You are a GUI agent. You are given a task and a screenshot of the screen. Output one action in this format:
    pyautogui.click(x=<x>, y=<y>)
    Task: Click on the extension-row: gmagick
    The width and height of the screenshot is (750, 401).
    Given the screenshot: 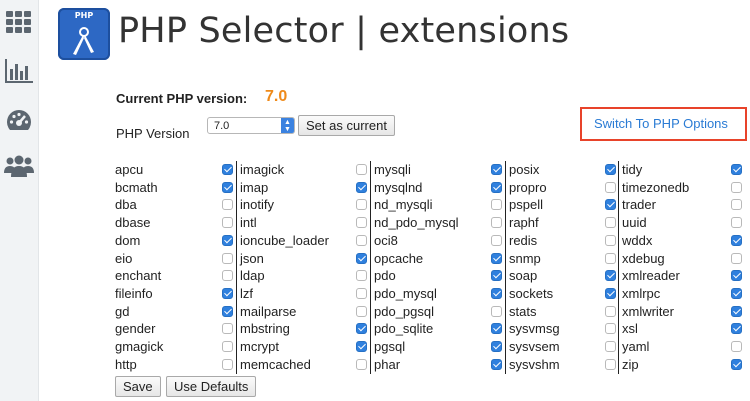 What is the action you would take?
    pyautogui.click(x=174, y=347)
    